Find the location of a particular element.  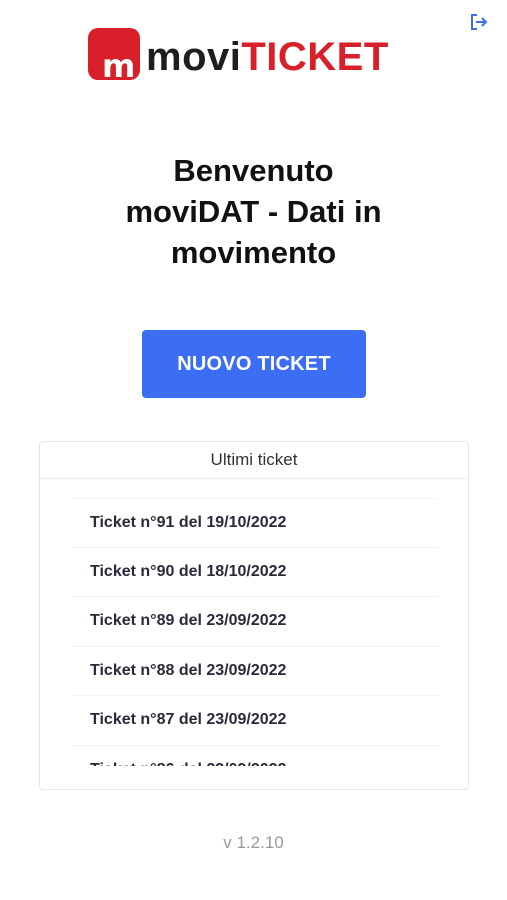

logo-mark: m is located at coordinates (114, 56).